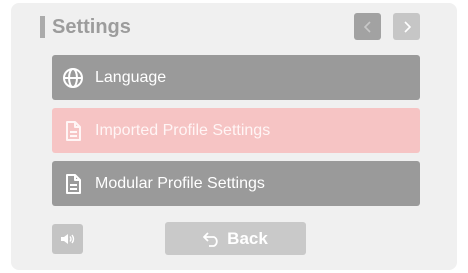 The height and width of the screenshot is (273, 468). Describe the element at coordinates (42, 27) in the screenshot. I see `title-accent-bar` at that location.